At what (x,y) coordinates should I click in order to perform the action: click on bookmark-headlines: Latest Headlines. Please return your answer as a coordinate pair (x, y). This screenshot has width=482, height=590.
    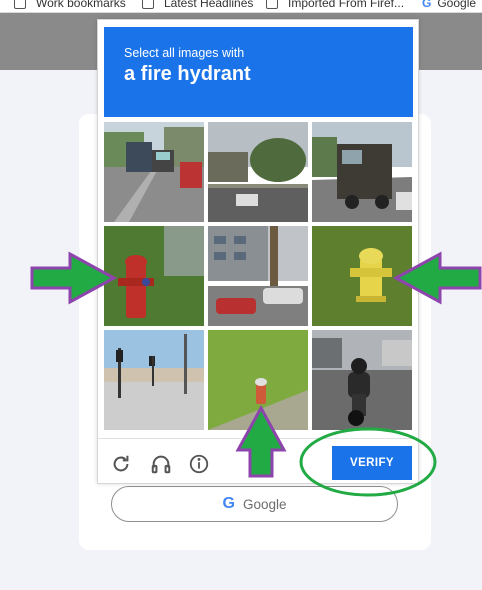
    Looking at the image, I should click on (197, 6).